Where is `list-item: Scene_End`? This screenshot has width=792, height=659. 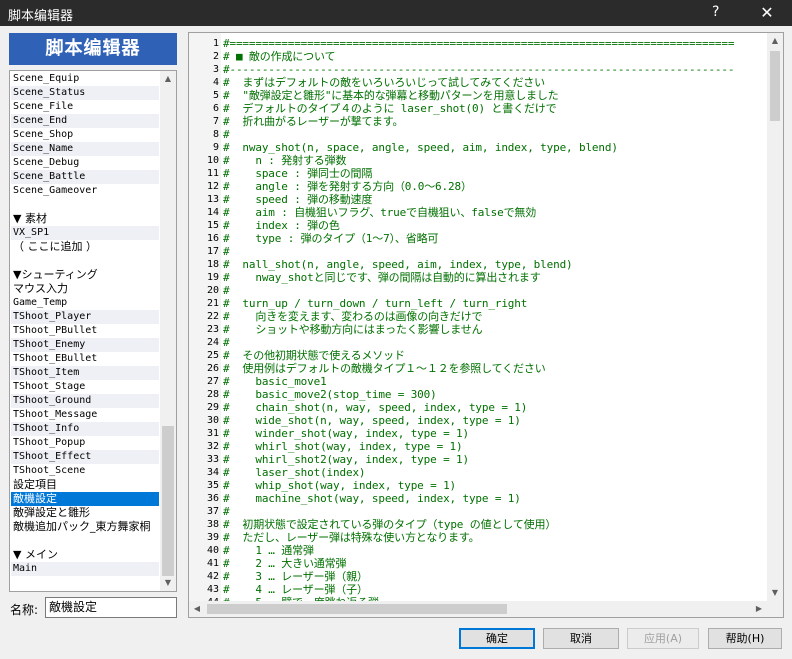 list-item: Scene_End is located at coordinates (85, 121).